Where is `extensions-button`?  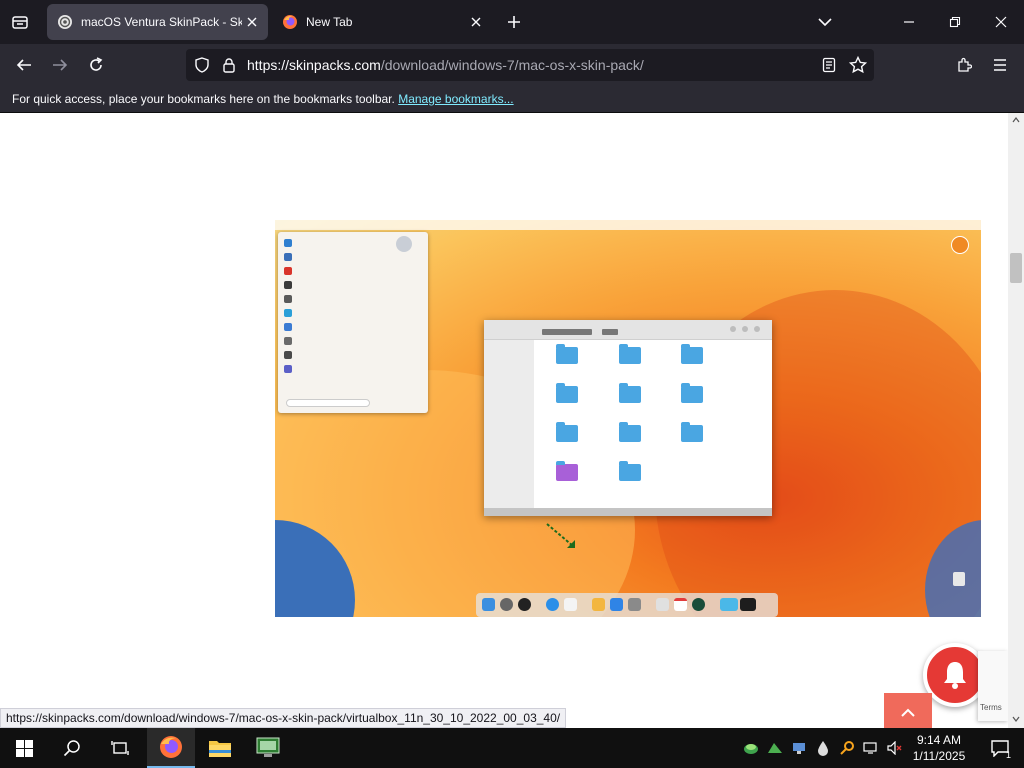
extensions-button is located at coordinates (964, 65).